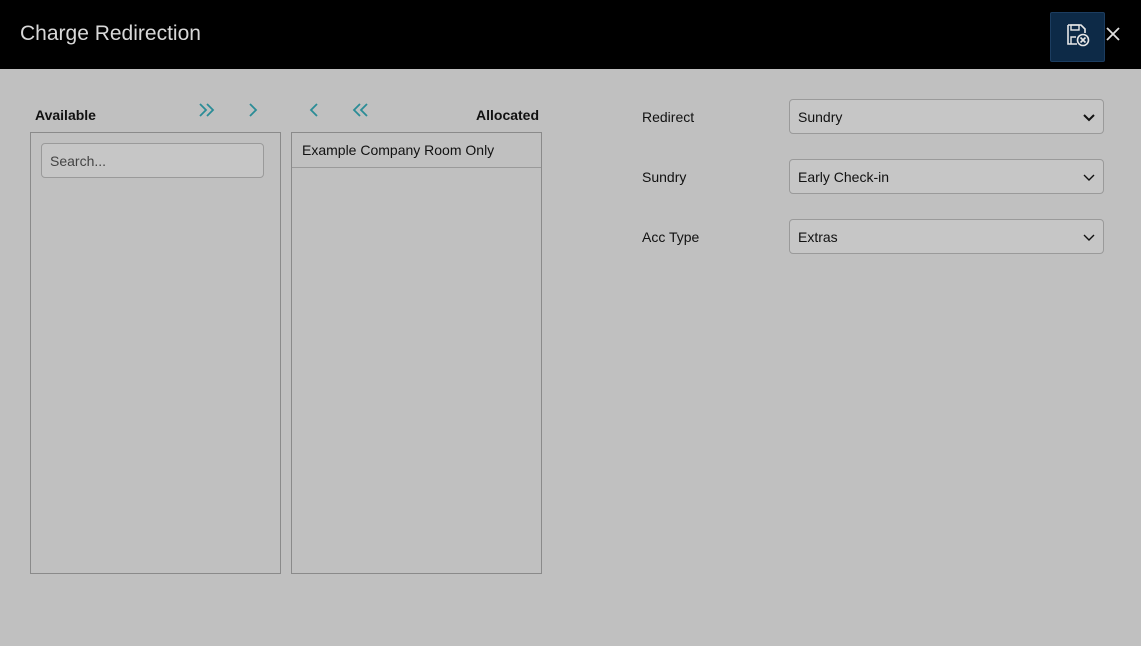 The width and height of the screenshot is (1141, 646). I want to click on close-button, so click(1113, 36).